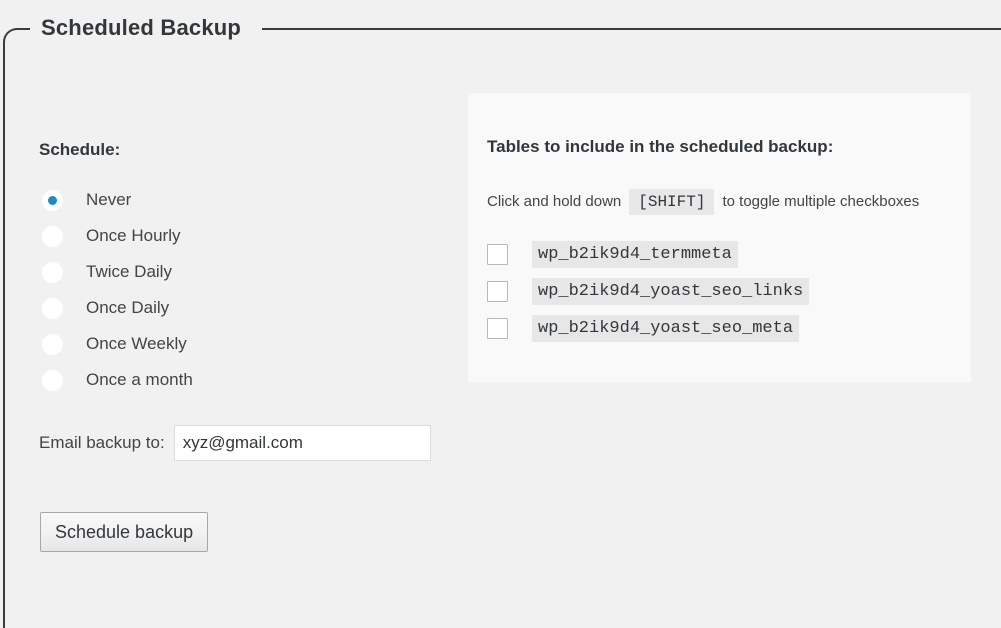  I want to click on schedule-backup-button: Schedule backup, so click(124, 532).